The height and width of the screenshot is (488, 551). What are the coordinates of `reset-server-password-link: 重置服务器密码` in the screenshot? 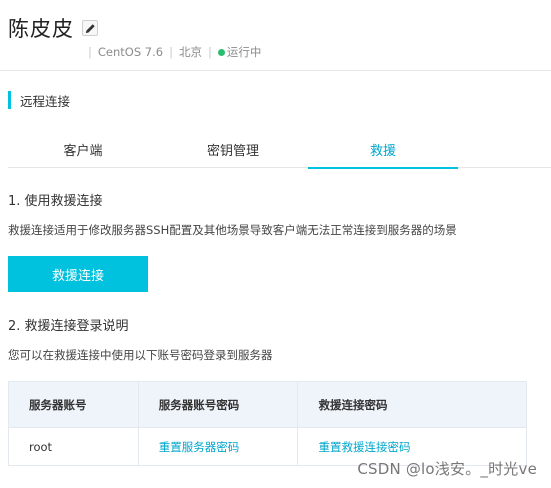 It's located at (199, 447).